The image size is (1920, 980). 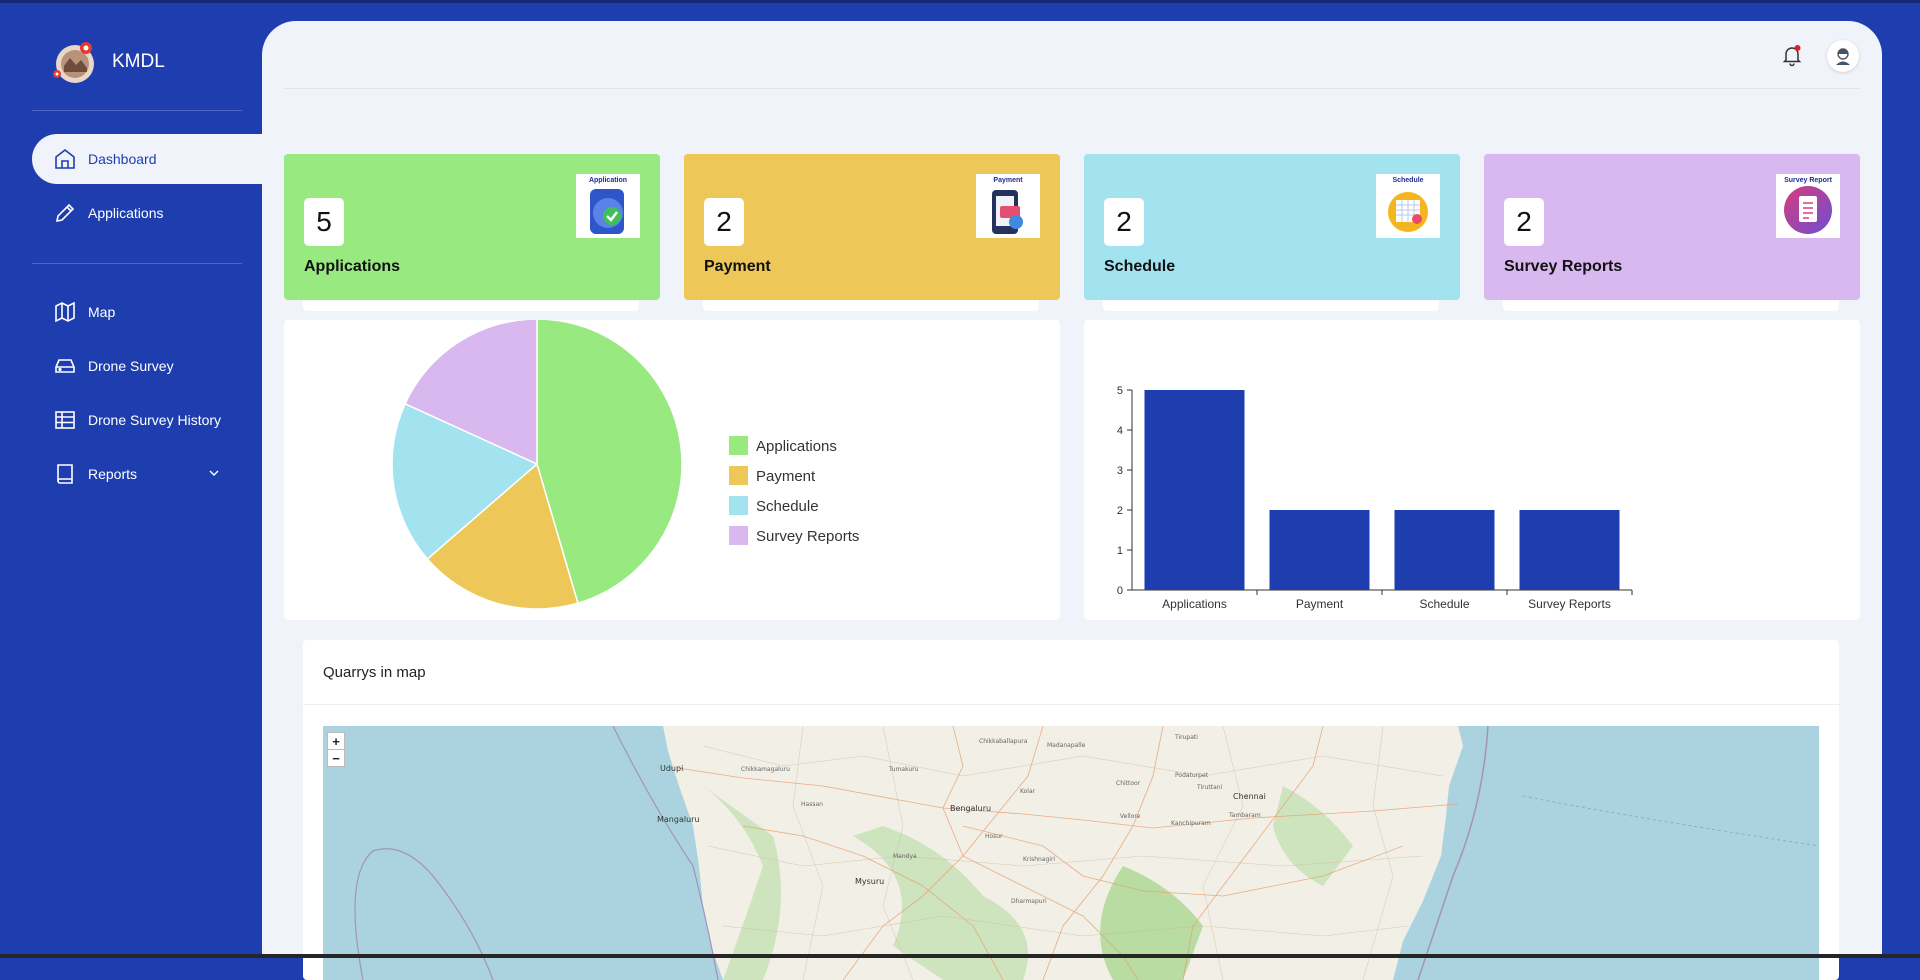 What do you see at coordinates (1792, 55) in the screenshot?
I see `bell-icon` at bounding box center [1792, 55].